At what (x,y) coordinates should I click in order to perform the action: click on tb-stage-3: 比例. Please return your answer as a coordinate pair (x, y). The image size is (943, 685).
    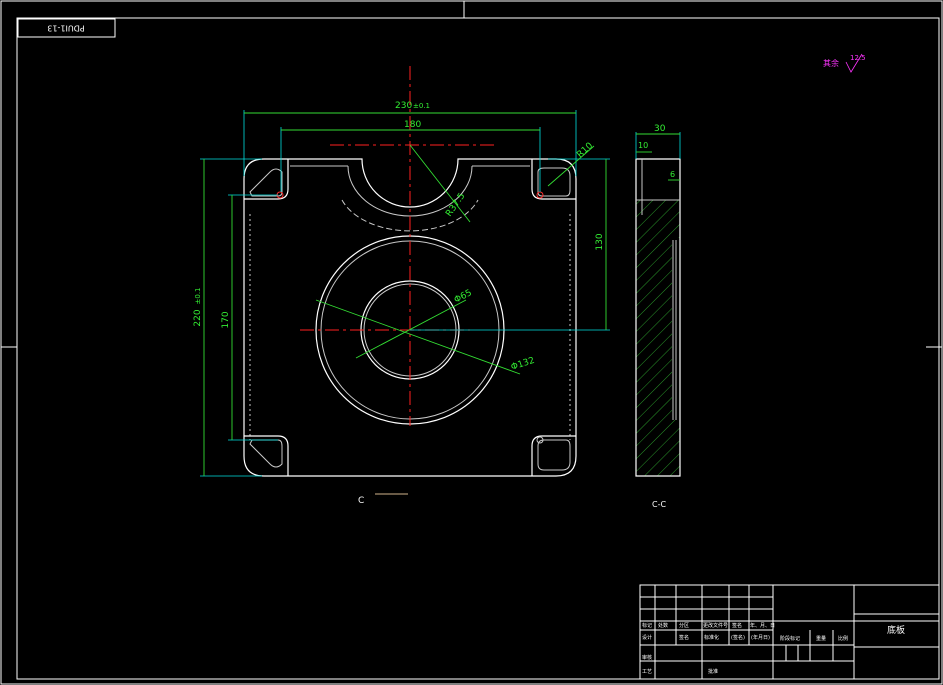
    Looking at the image, I should click on (843, 638).